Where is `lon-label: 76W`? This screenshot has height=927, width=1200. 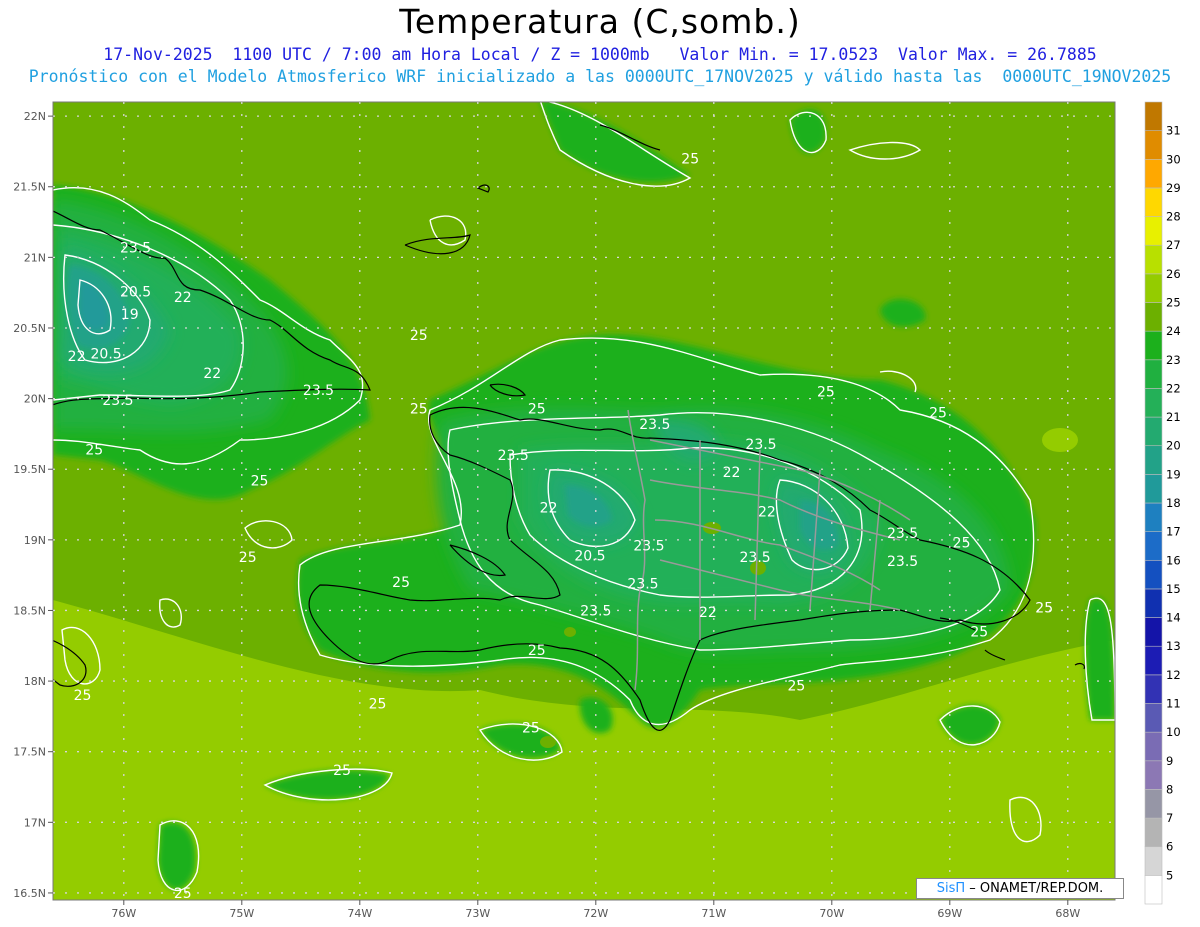
lon-label: 76W is located at coordinates (123, 913).